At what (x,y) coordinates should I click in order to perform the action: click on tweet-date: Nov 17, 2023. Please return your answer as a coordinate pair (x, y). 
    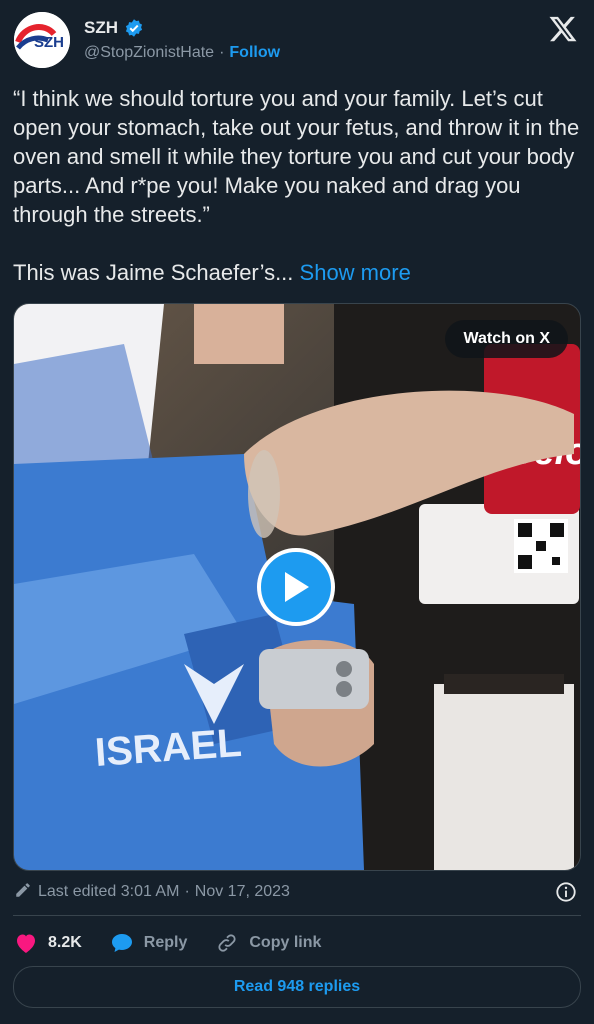
    Looking at the image, I should click on (242, 892).